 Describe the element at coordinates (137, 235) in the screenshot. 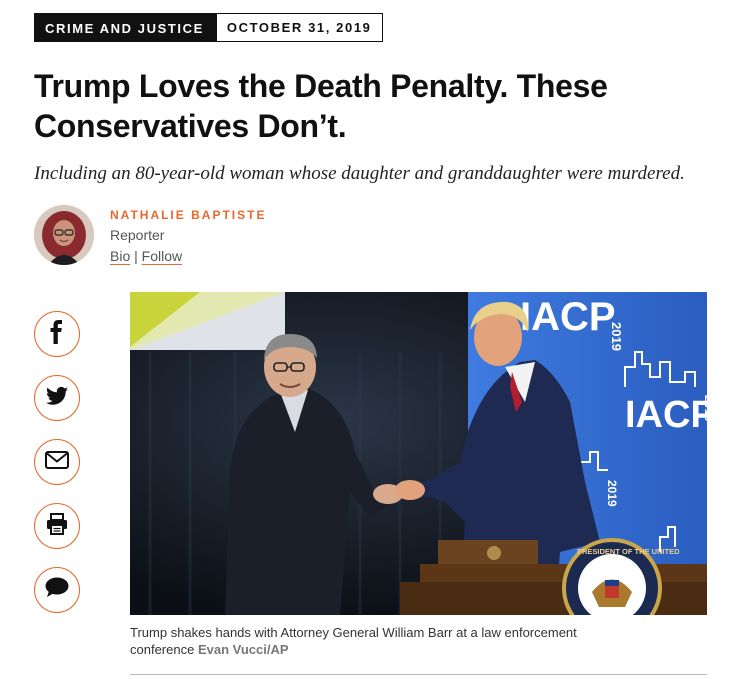

I see `author-role: Reporter` at that location.